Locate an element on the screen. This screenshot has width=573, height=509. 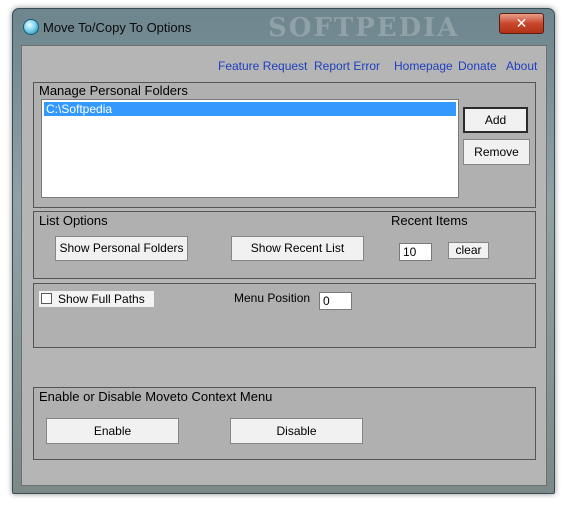
title-bar: Move To/Copy To Options SOFTPEDIA ✕ is located at coordinates (283, 27).